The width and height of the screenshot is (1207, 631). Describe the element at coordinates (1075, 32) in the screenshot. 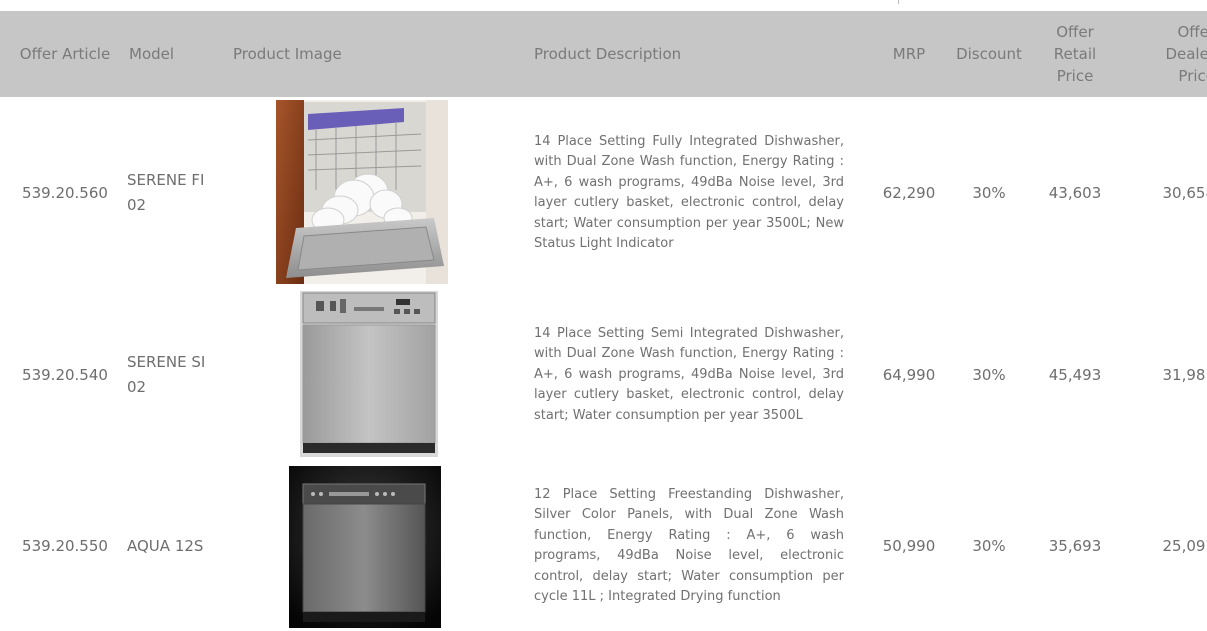

I see `header-retail-line: Offer` at that location.